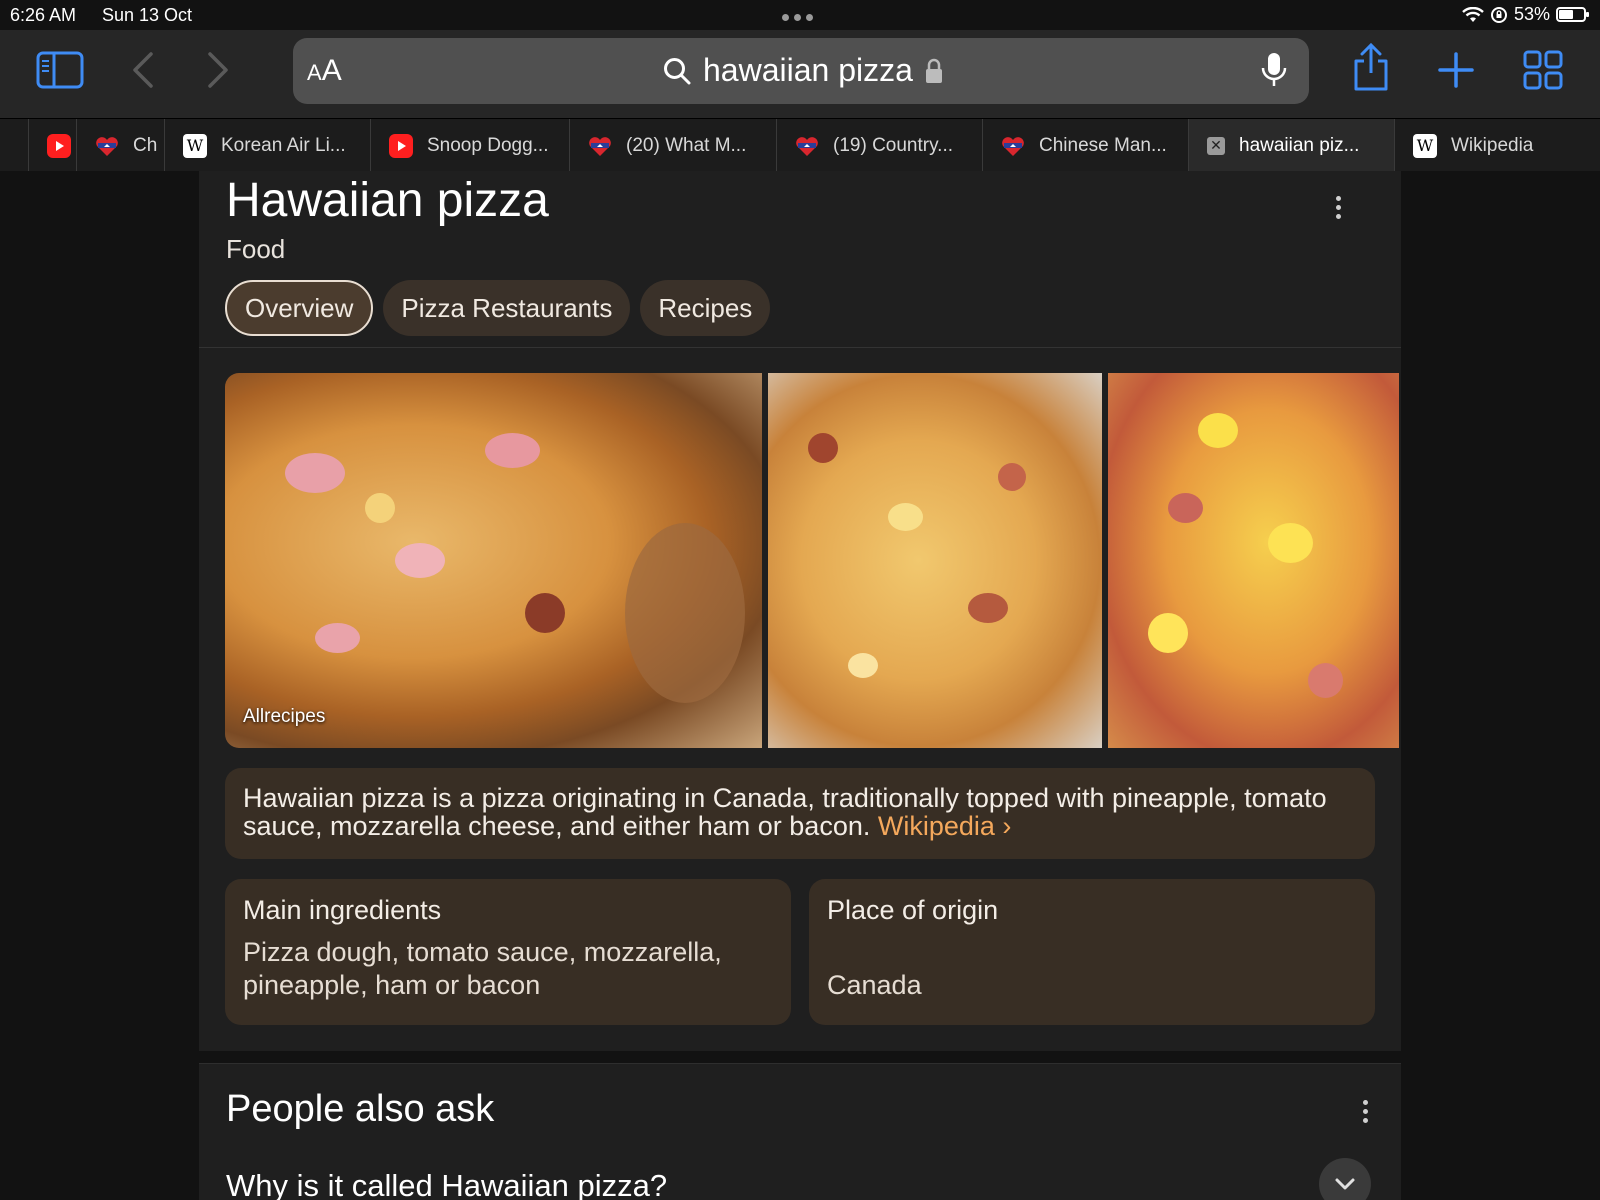 This screenshot has height=1200, width=1600. Describe the element at coordinates (1572, 14) in the screenshot. I see `battery-icon` at that location.